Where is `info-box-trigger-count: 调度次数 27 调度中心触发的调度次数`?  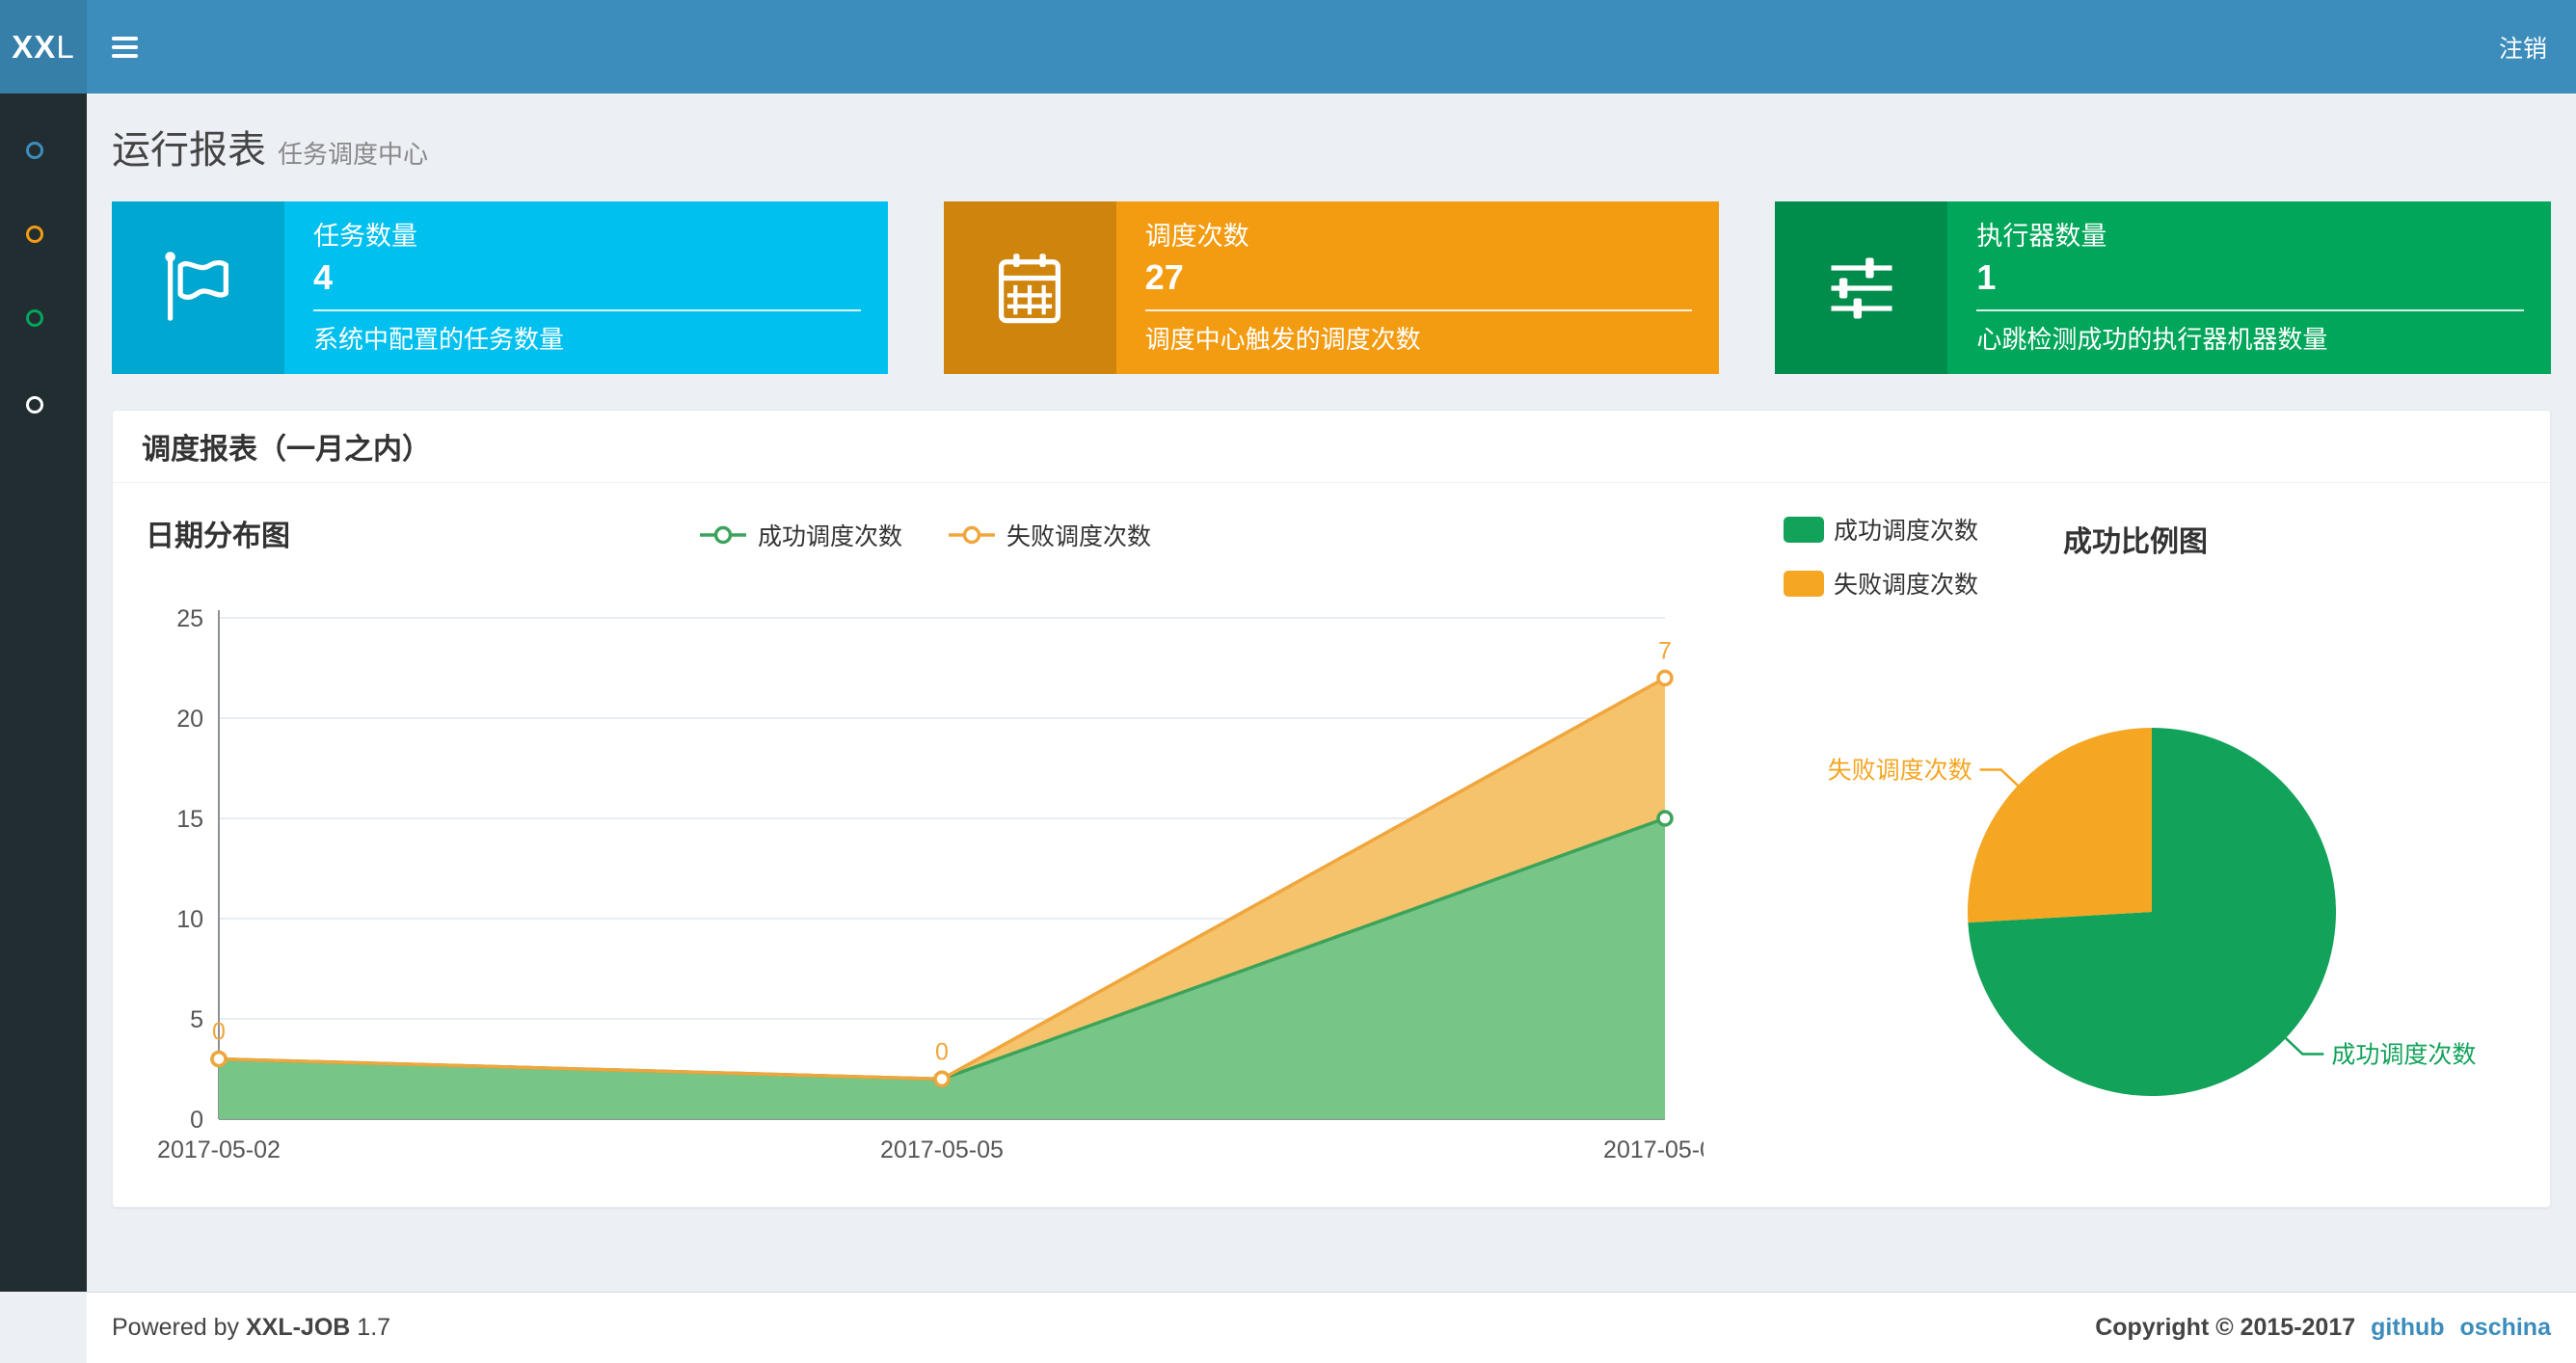 info-box-trigger-count: 调度次数 27 调度中心触发的调度次数 is located at coordinates (1331, 287).